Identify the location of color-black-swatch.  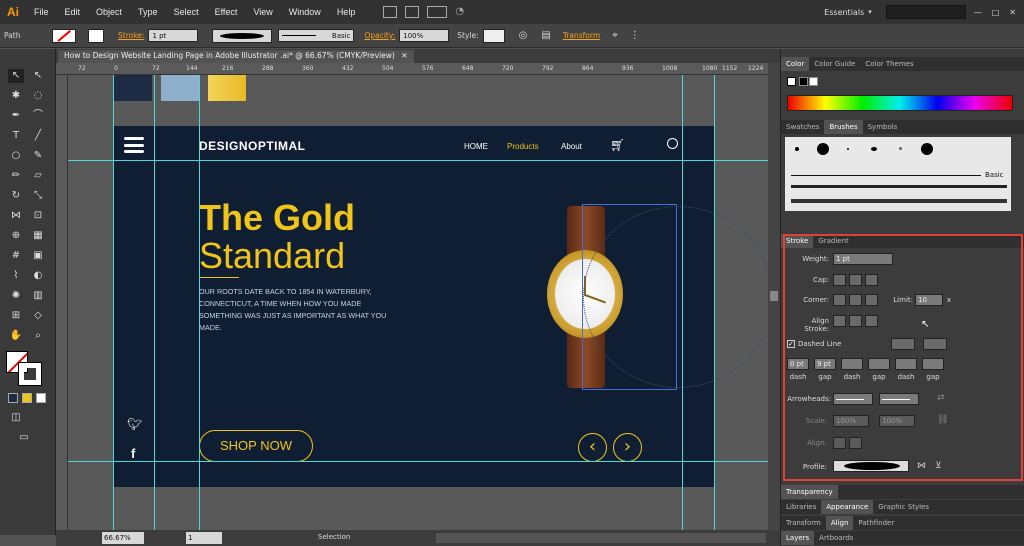
(803, 81).